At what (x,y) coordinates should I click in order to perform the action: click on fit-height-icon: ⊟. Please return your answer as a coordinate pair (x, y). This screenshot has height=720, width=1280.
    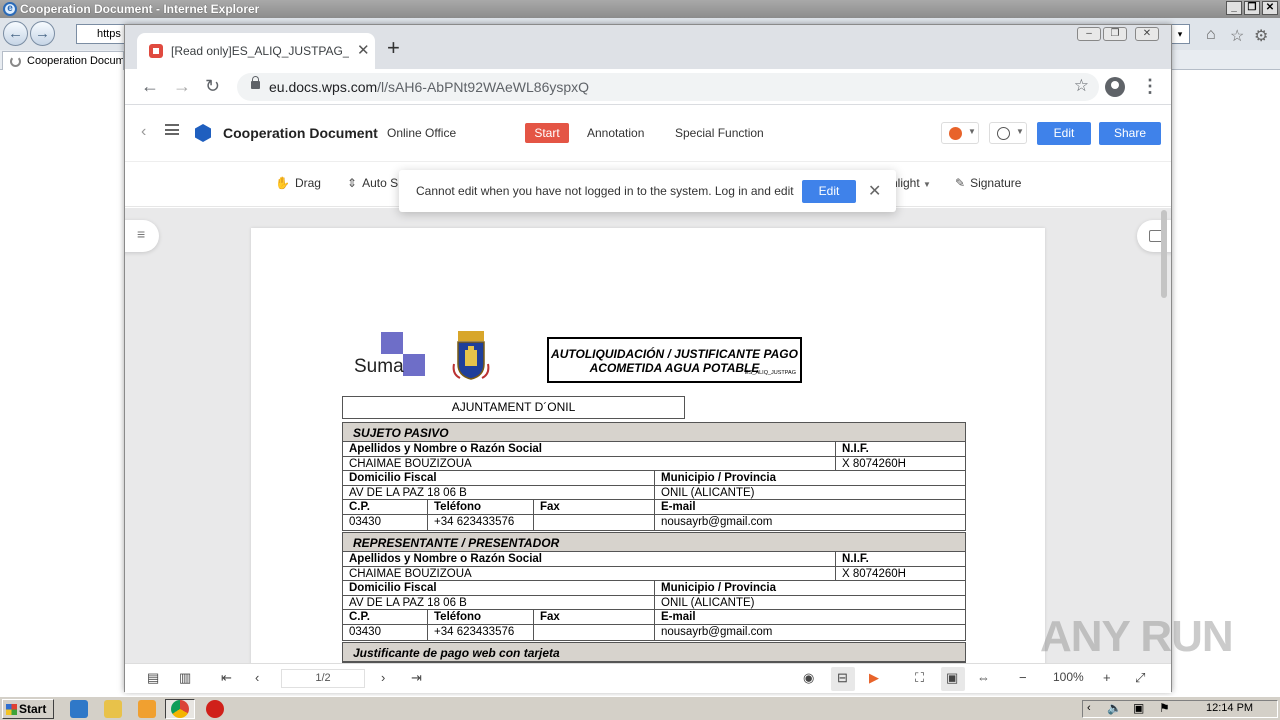
    Looking at the image, I should click on (842, 678).